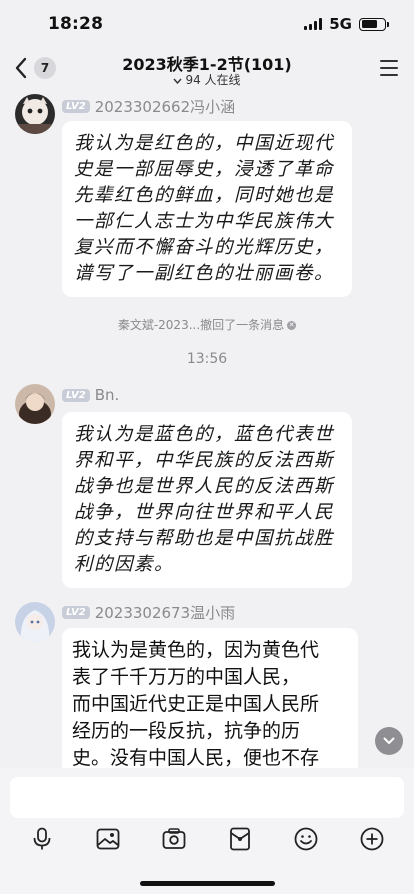 This screenshot has width=414, height=894. Describe the element at coordinates (204, 195) in the screenshot. I see `message-line: 先辈红色的鲜血，同时她也是` at that location.